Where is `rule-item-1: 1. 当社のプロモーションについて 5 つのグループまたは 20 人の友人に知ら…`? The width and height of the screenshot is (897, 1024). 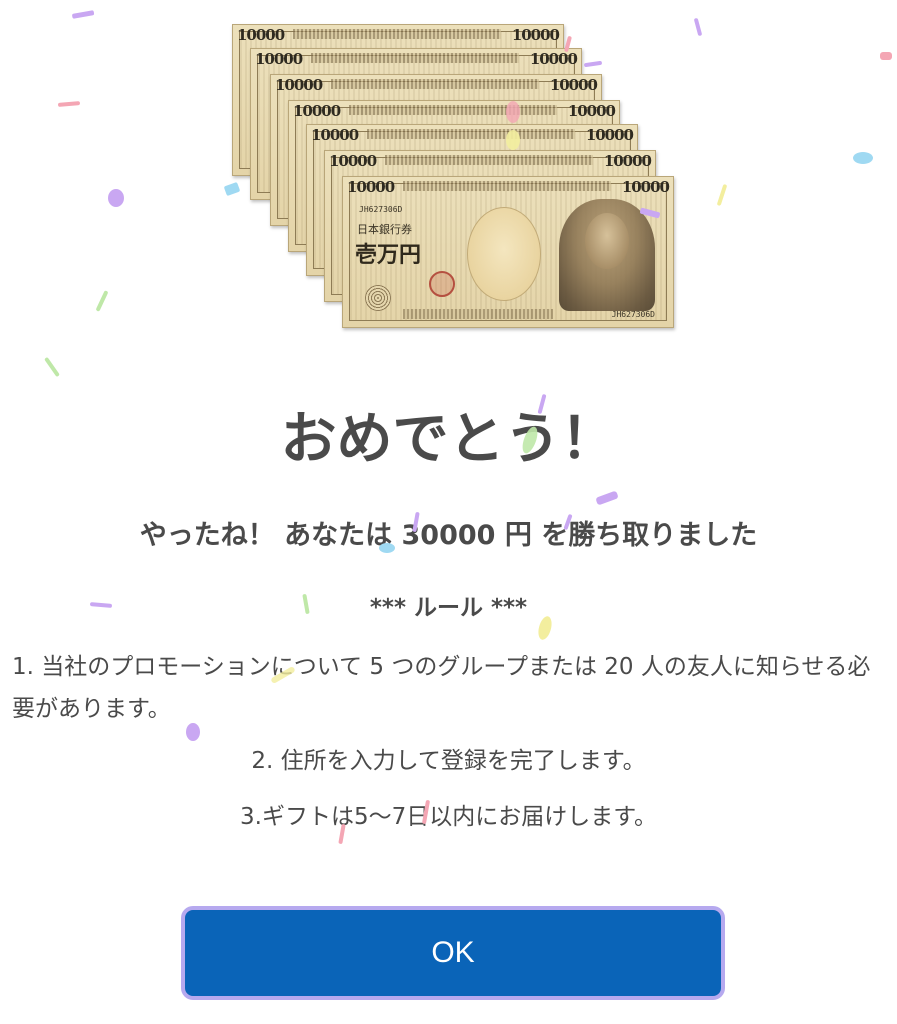 rule-item-1: 1. 当社のプロモーションについて 5 つのグループまたは 20 人の友人に知ら… is located at coordinates (441, 688).